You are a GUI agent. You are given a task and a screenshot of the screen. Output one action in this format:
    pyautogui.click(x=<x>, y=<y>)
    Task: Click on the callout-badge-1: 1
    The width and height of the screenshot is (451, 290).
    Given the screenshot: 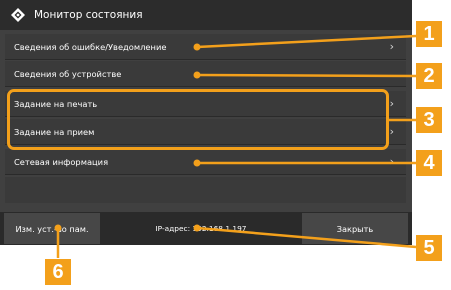 What is the action you would take?
    pyautogui.click(x=429, y=34)
    